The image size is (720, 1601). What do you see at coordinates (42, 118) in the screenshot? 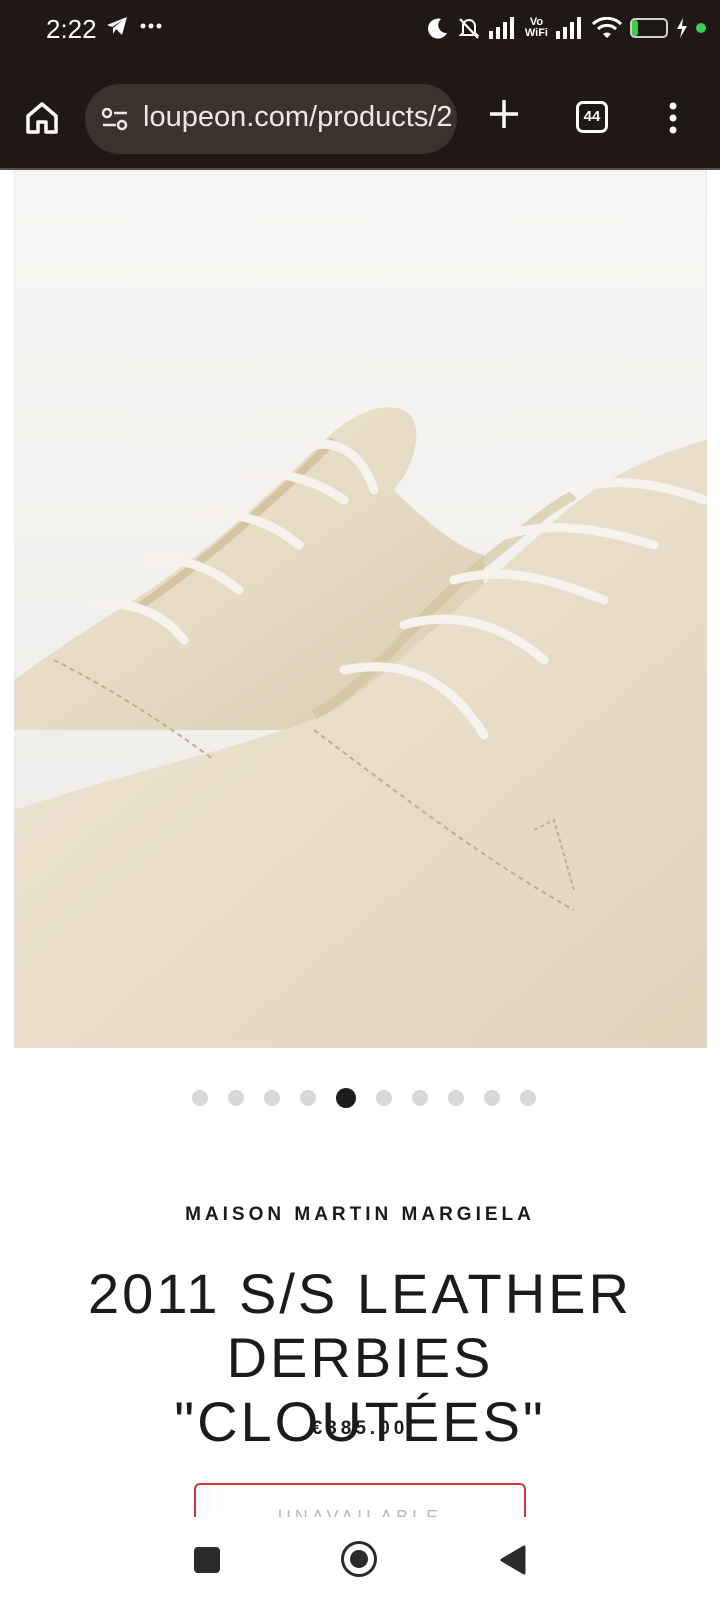
I see `home-icon` at bounding box center [42, 118].